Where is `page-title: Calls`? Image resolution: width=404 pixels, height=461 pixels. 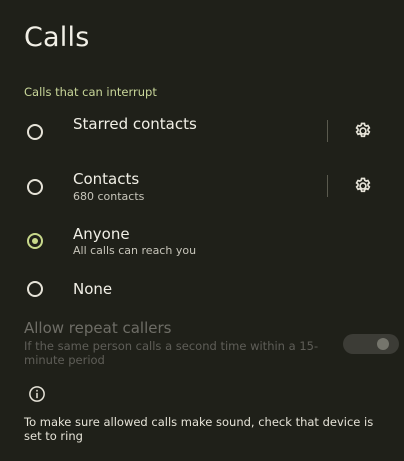 page-title: Calls is located at coordinates (57, 37).